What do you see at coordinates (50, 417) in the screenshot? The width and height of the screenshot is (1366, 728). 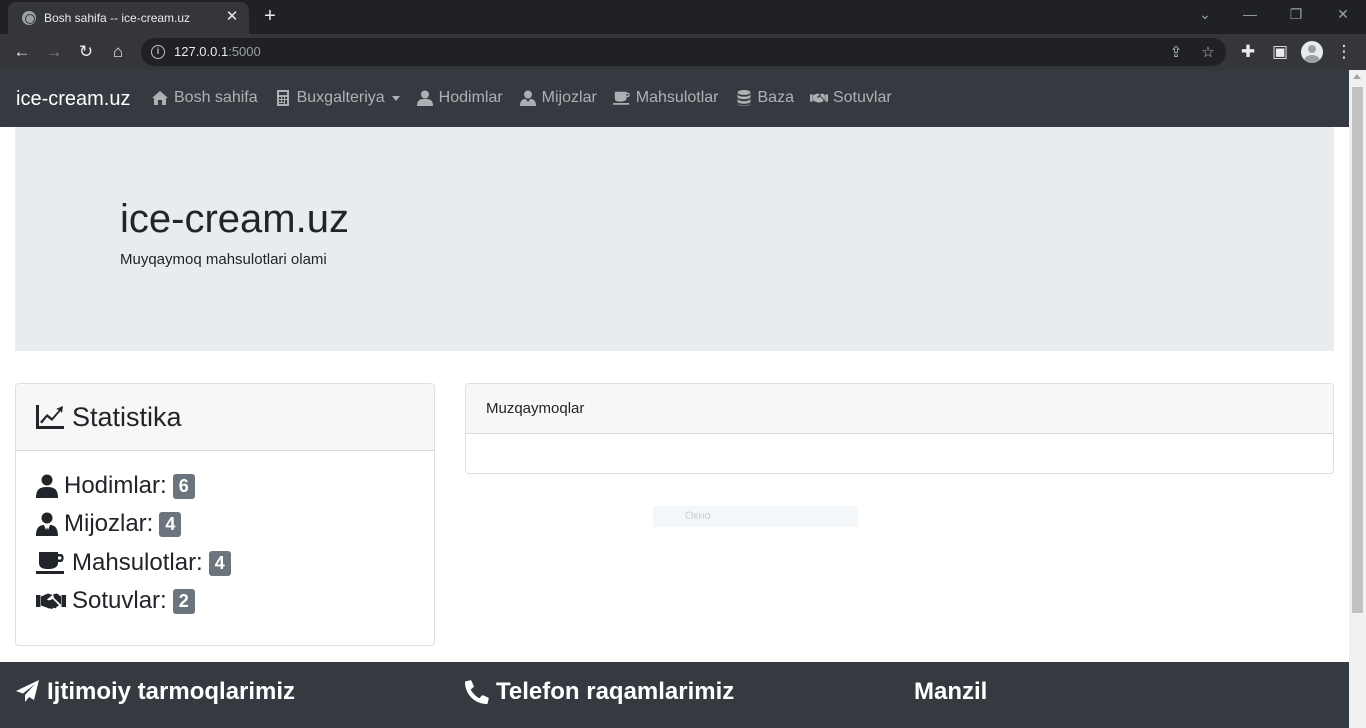 I see `chart-line-icon` at bounding box center [50, 417].